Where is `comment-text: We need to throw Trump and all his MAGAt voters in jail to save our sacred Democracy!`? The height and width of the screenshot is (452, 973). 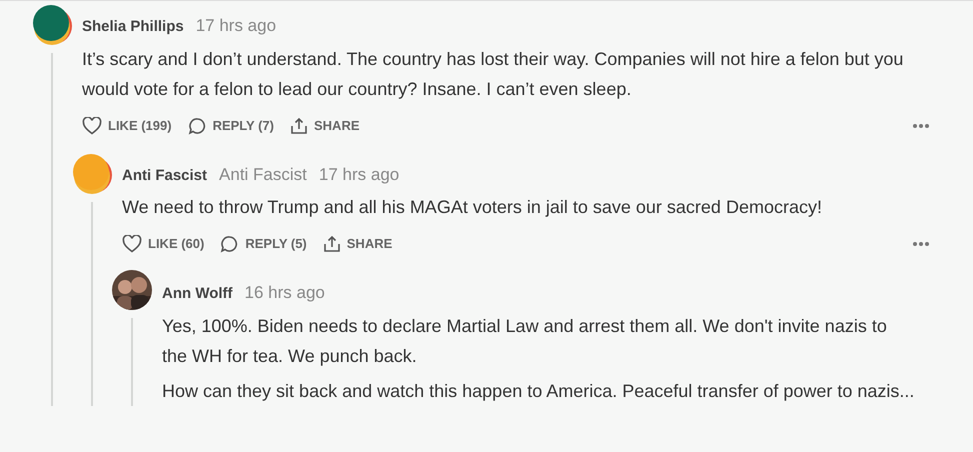 comment-text: We need to throw Trump and all his MAGAt voters in jail to save our sacred Democracy! is located at coordinates (472, 207).